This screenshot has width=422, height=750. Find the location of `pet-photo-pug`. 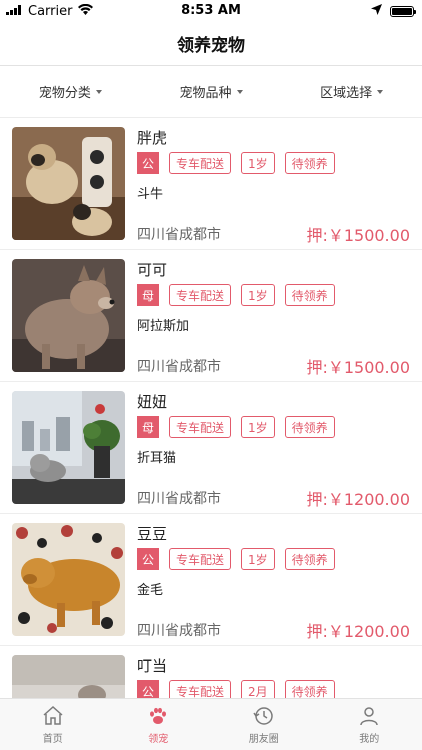

pet-photo-pug is located at coordinates (68, 183).